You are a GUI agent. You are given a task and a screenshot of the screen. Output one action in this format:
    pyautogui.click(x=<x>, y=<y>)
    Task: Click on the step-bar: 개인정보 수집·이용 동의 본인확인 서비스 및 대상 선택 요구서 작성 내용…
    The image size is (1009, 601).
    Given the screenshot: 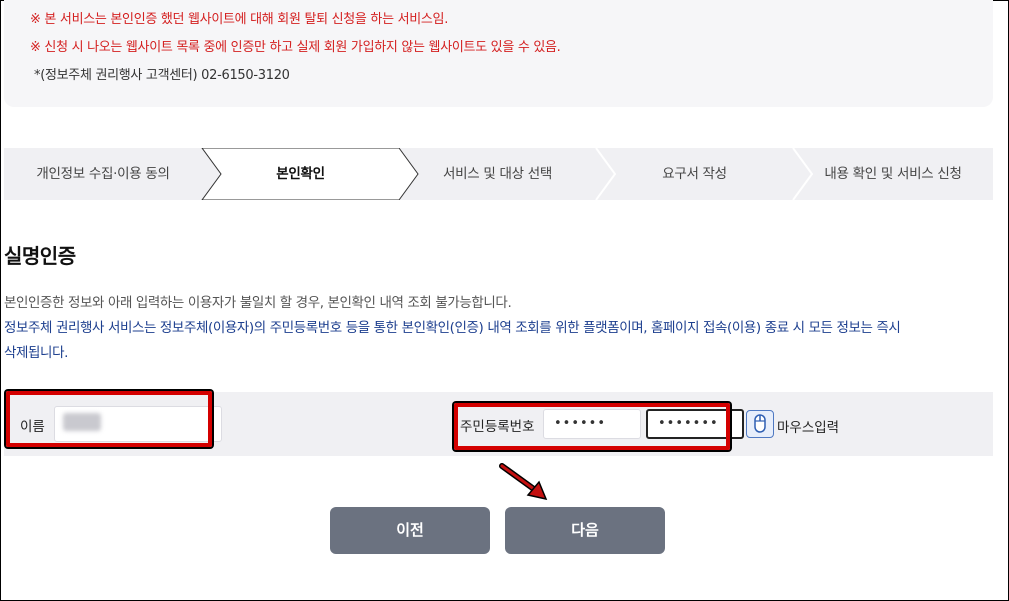 What is the action you would take?
    pyautogui.click(x=498, y=174)
    